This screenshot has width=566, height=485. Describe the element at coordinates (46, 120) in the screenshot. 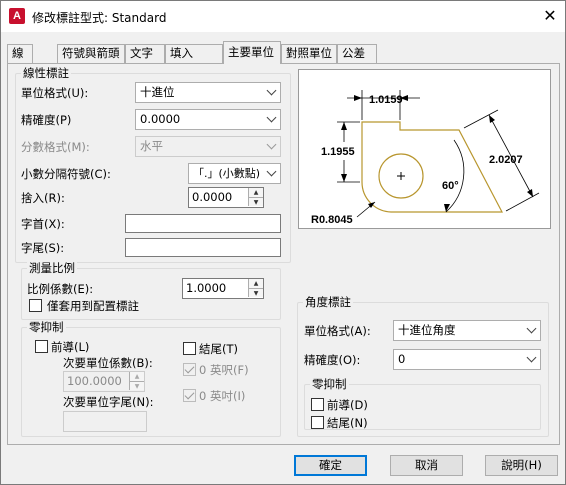

I see `precision-label: 精確度(P)` at that location.